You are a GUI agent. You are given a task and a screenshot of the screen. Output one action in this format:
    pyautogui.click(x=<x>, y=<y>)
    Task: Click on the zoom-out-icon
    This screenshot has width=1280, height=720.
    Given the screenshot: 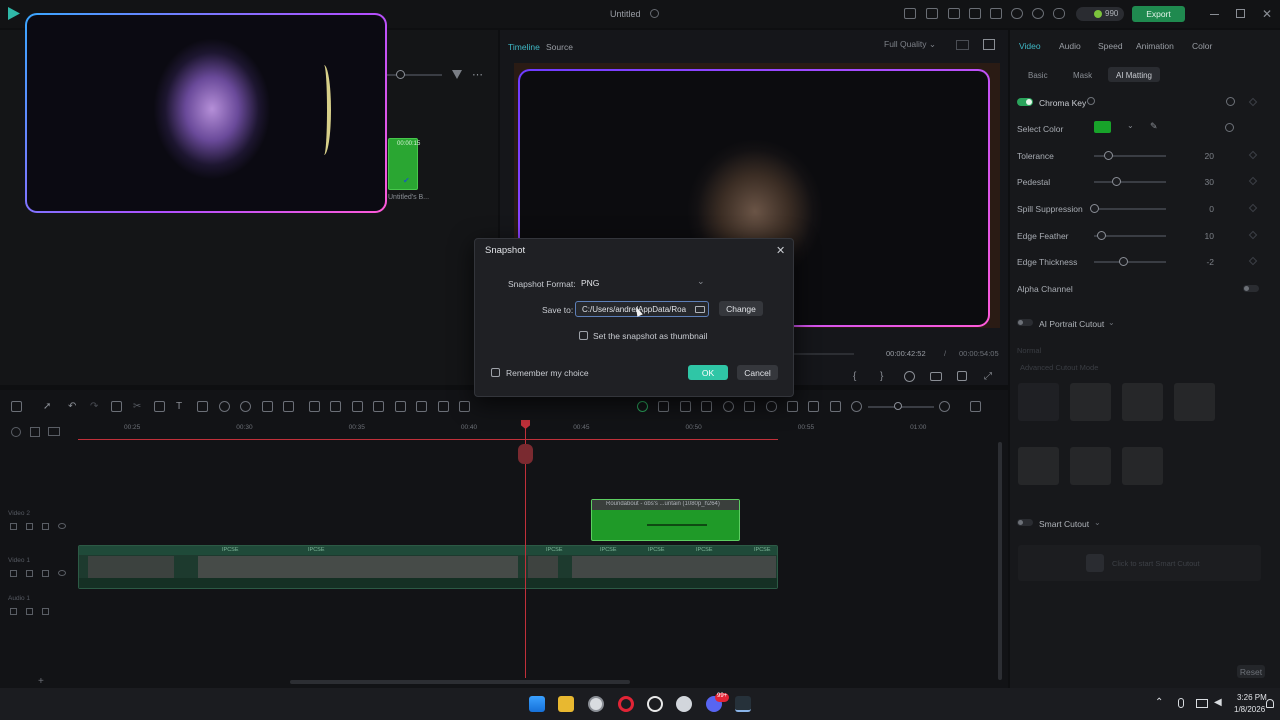 What is the action you would take?
    pyautogui.click(x=856, y=406)
    